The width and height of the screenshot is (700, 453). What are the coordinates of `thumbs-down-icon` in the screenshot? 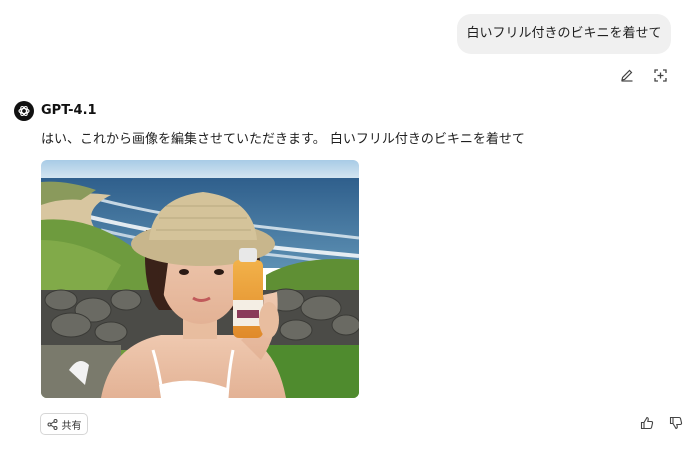 It's located at (676, 423).